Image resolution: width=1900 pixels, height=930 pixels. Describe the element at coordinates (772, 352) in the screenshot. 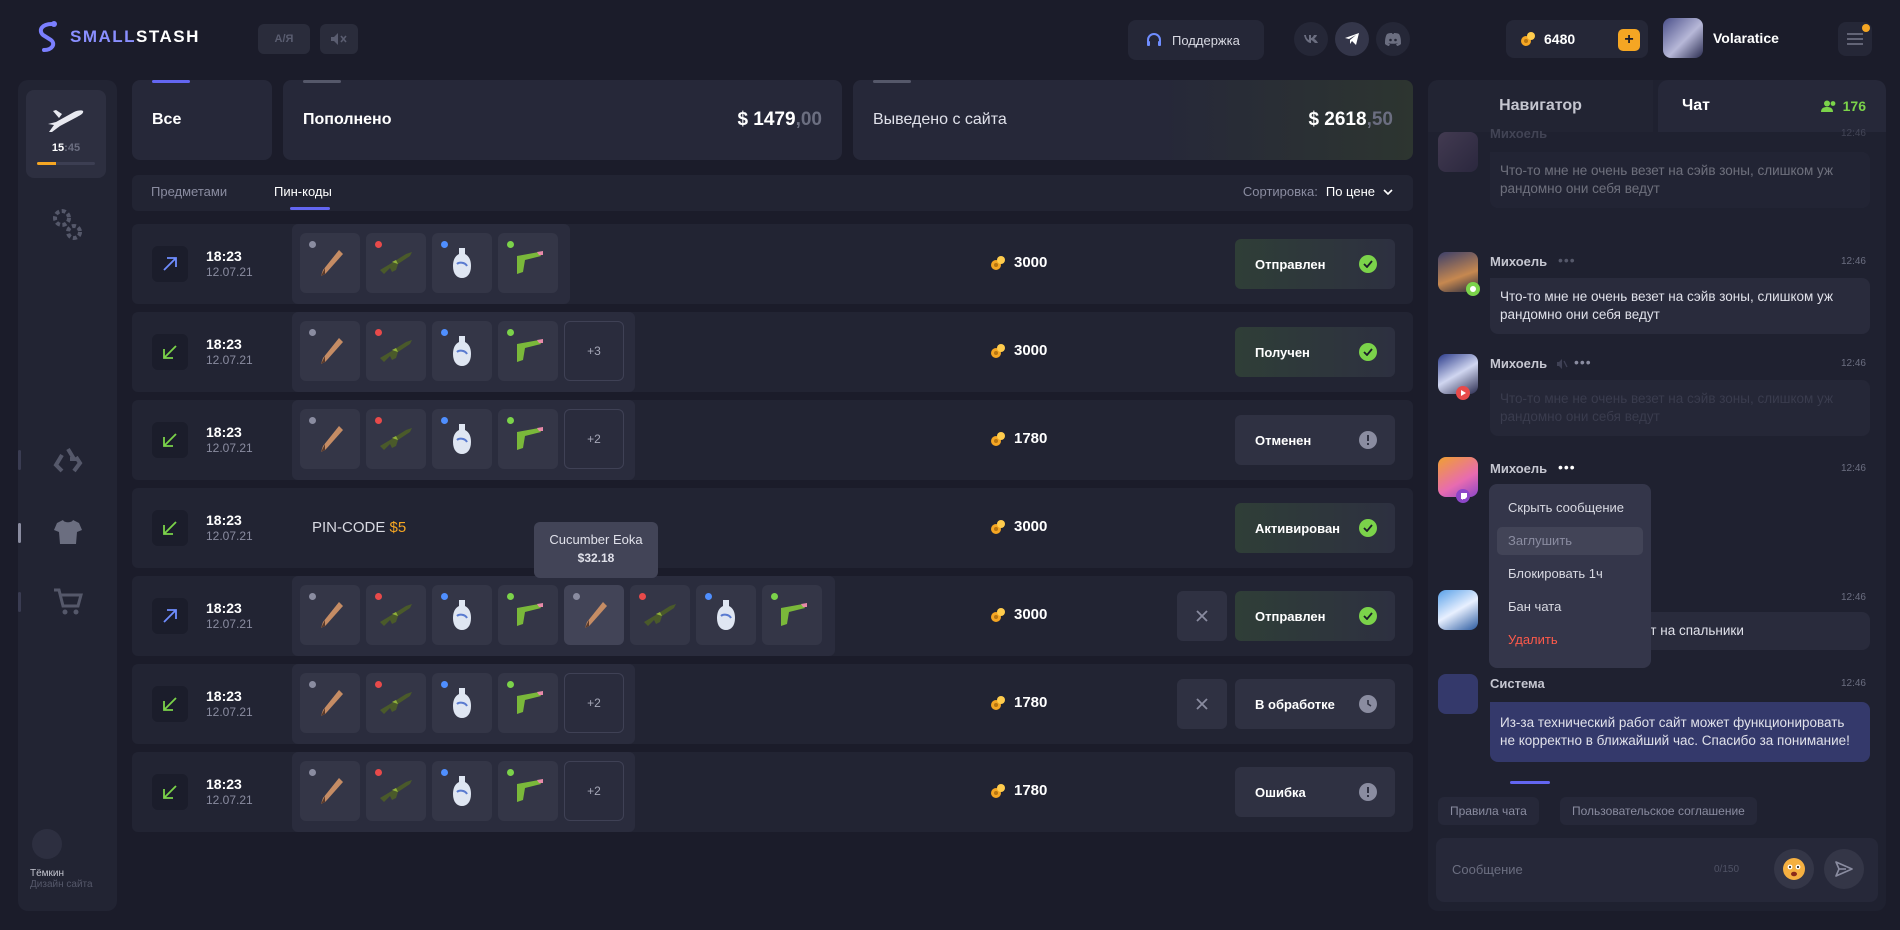

I see `transaction-row: 18:23 12.07.21 +3 3000 Получен` at that location.